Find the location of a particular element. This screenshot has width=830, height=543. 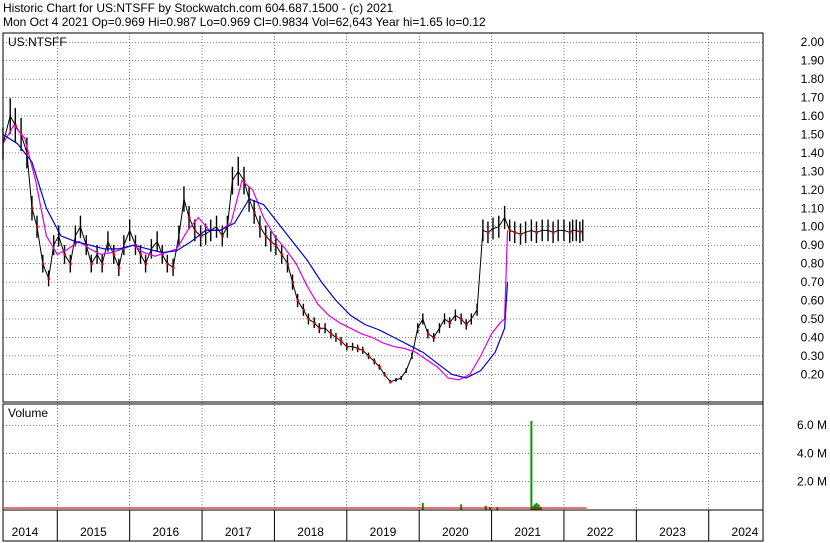

x-tick-label: 2024 is located at coordinates (745, 532).